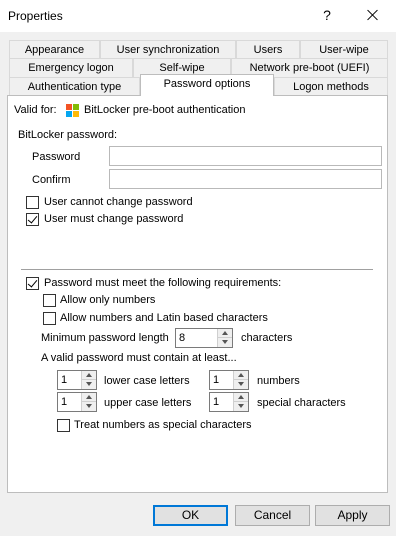  Describe the element at coordinates (32, 219) in the screenshot. I see `user-must-change-checkbox` at that location.